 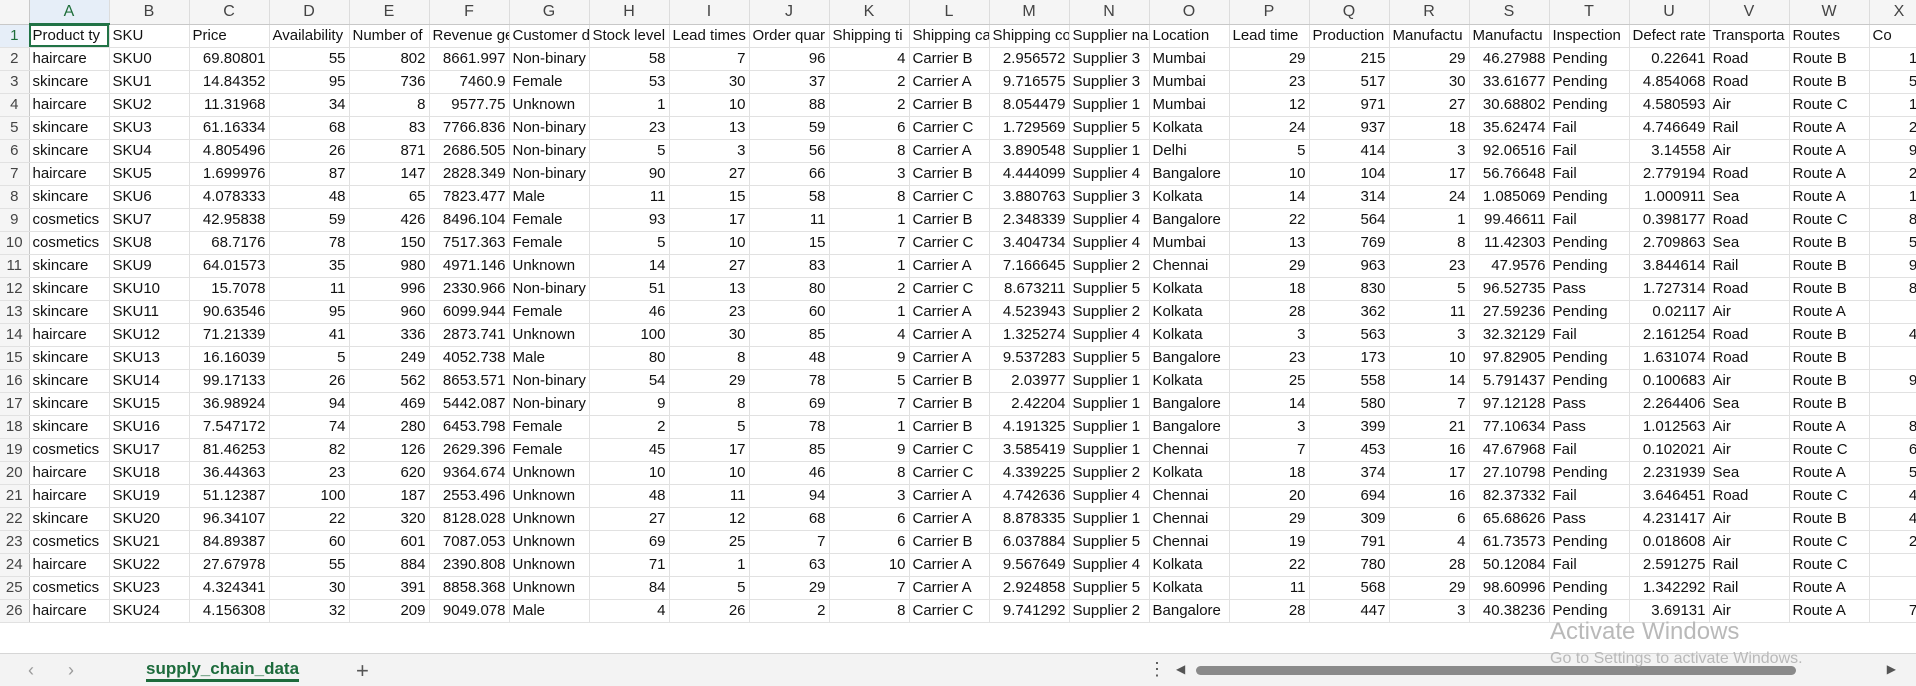 I want to click on cell-k19: 9, so click(x=869, y=450).